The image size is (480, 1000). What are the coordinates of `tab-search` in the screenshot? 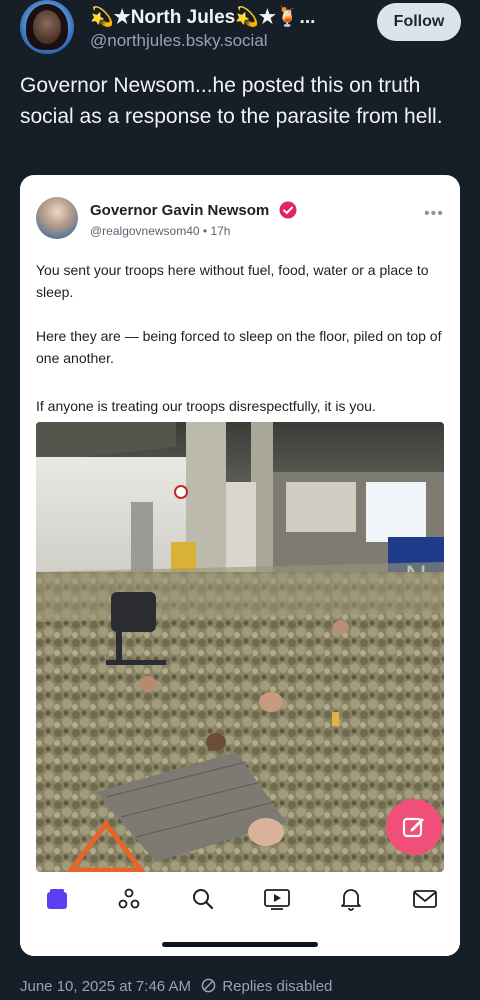 It's located at (203, 899).